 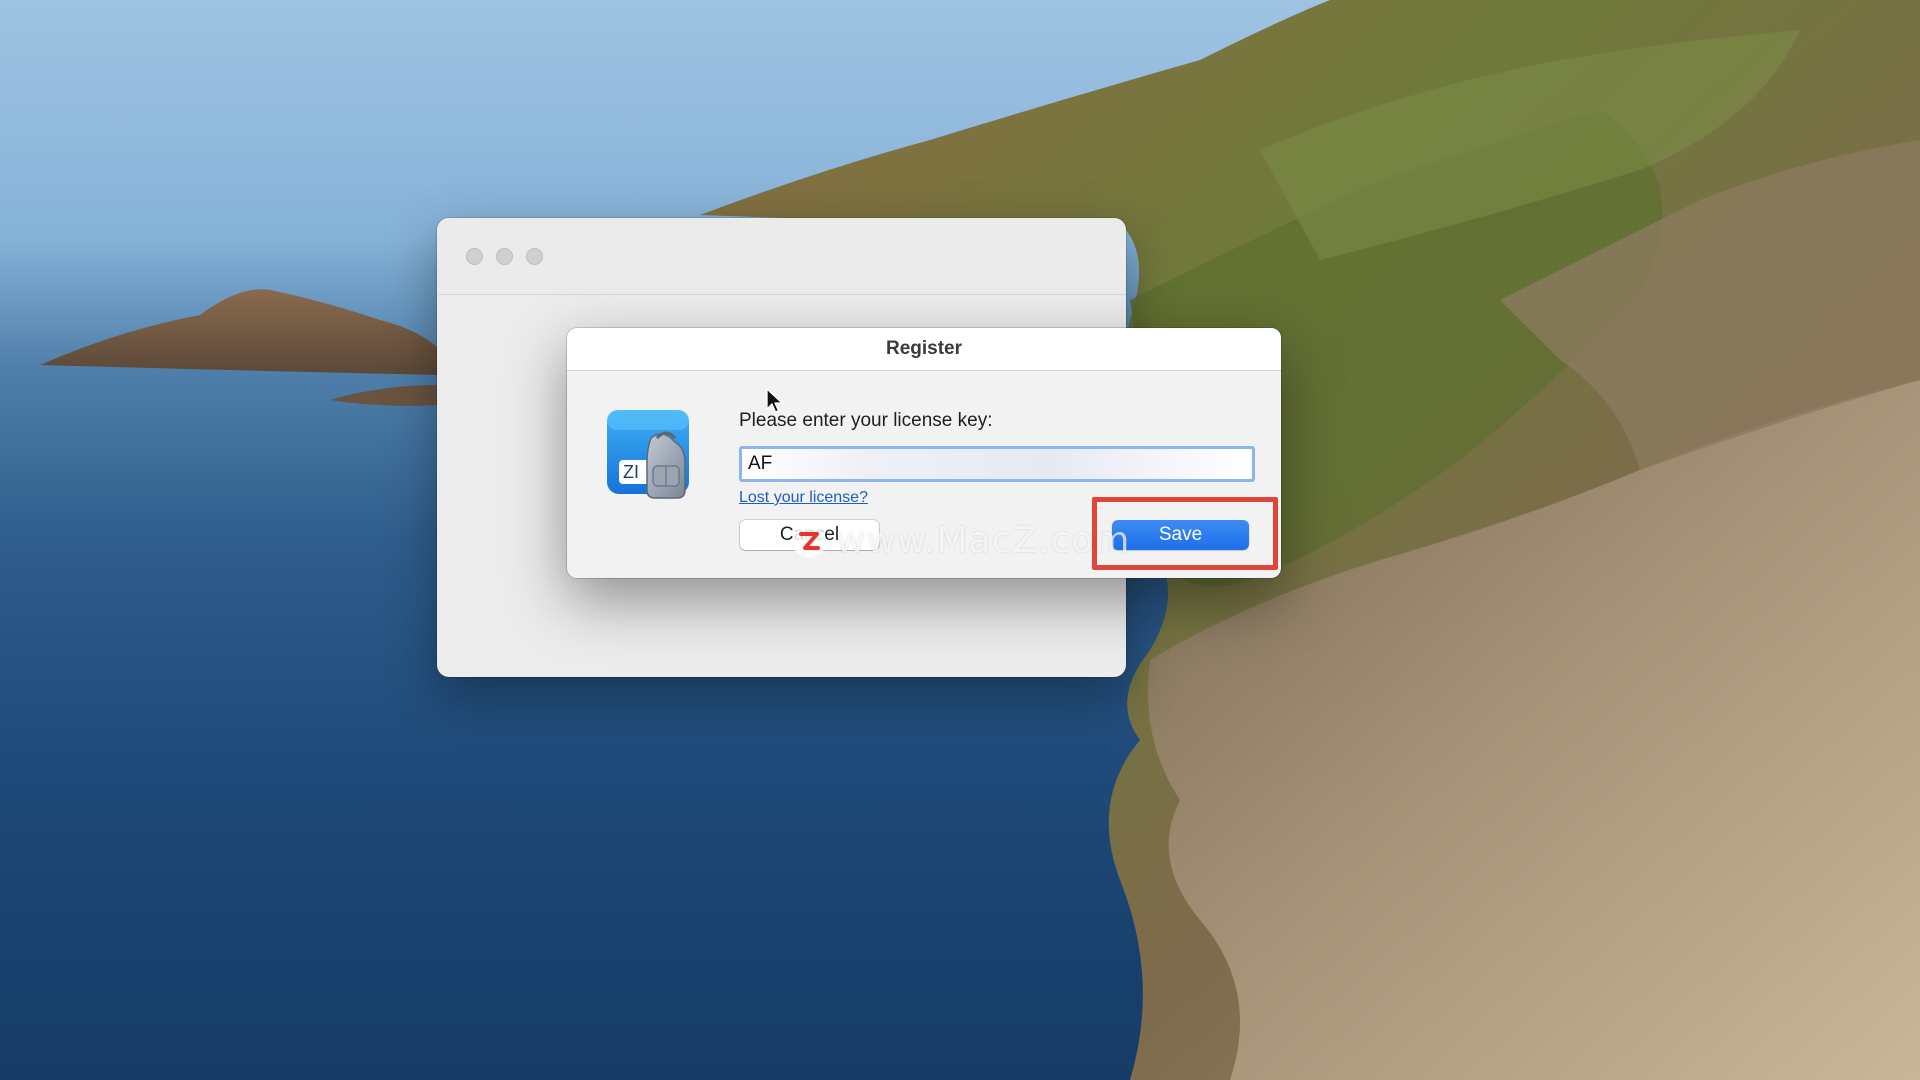 I want to click on window-close-button, so click(x=474, y=256).